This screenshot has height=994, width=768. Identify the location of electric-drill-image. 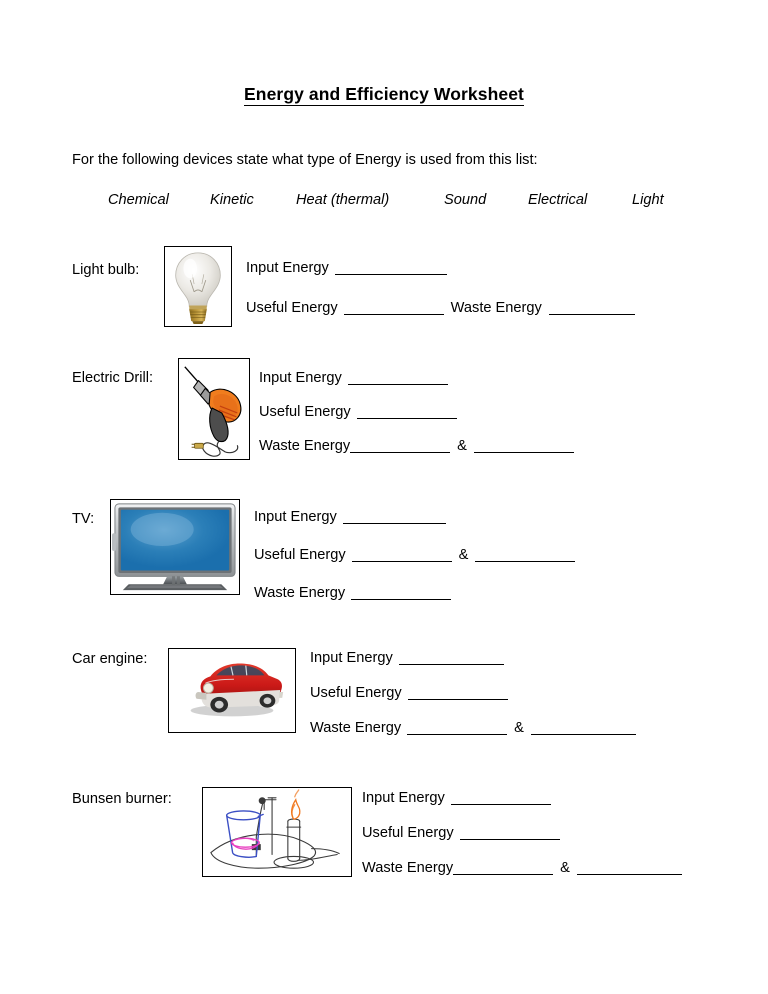
(214, 409).